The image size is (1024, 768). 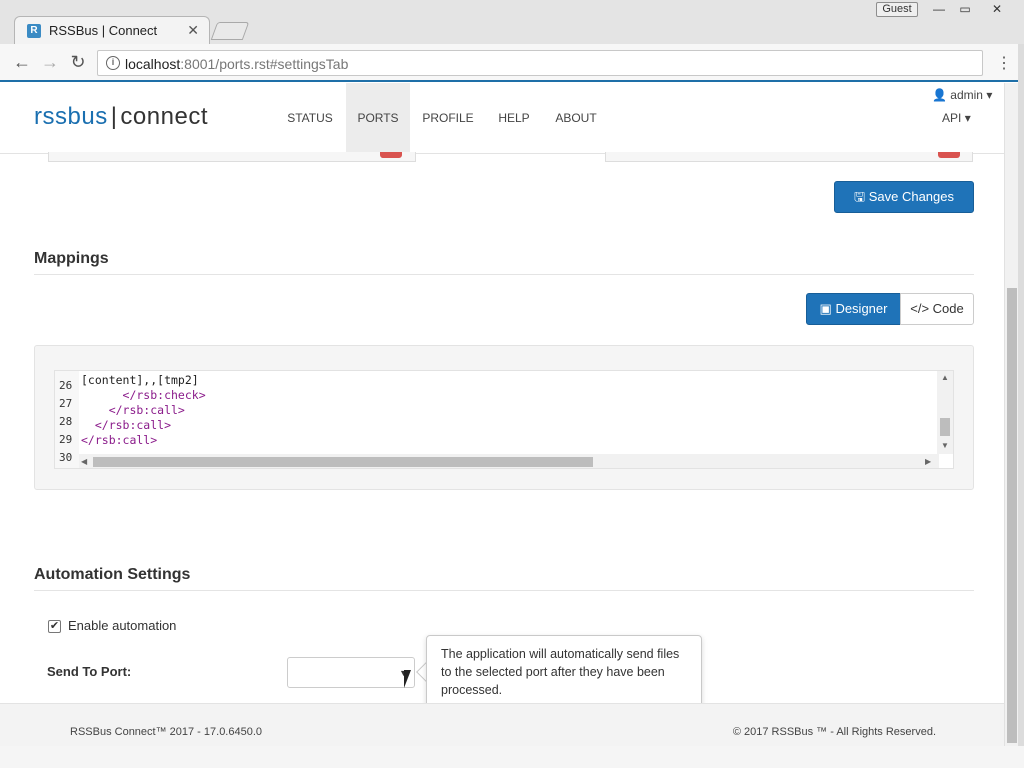 What do you see at coordinates (928, 461) in the screenshot?
I see `scroll-right-icon: ▶` at bounding box center [928, 461].